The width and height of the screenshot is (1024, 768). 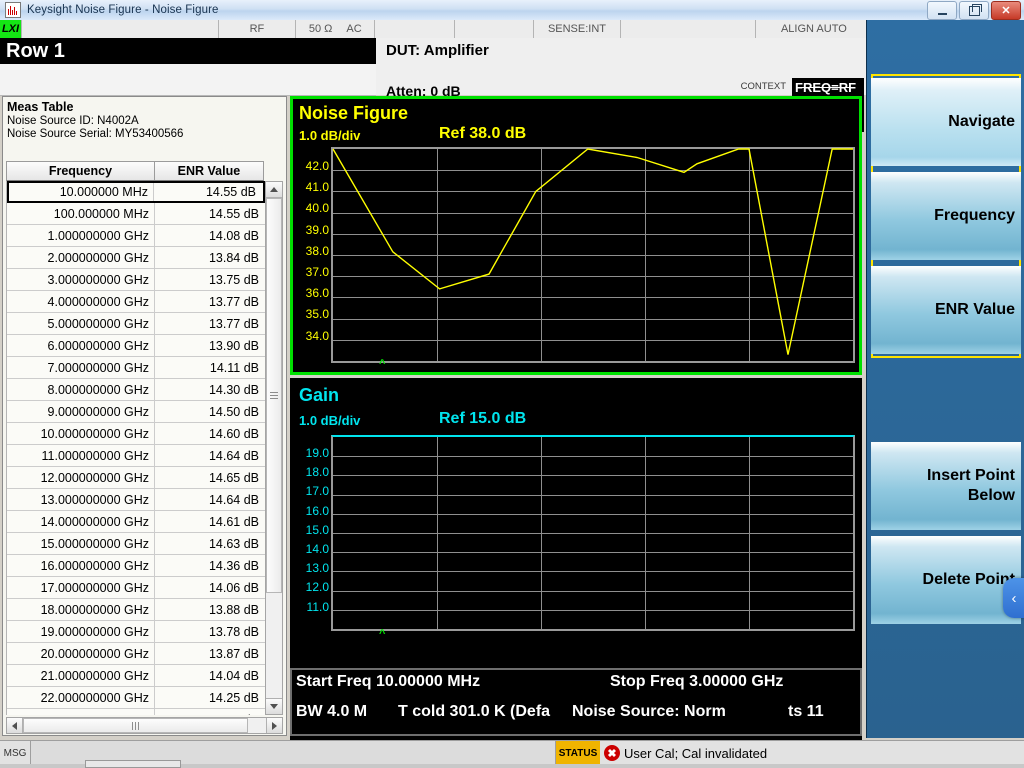 I want to click on noise-source-serial: Noise Source Serial: MY53400566, so click(x=95, y=134).